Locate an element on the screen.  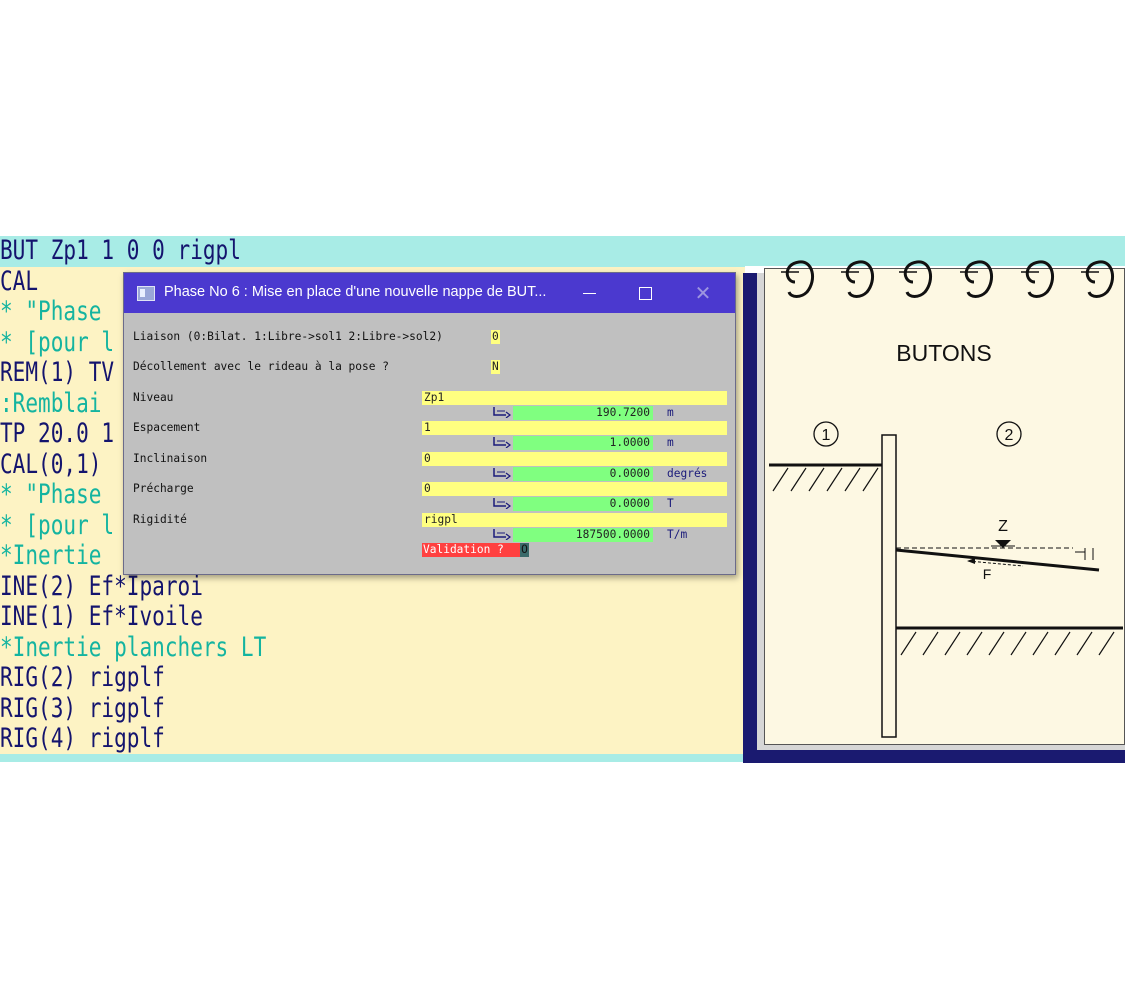
maximize-icon is located at coordinates (645, 293).